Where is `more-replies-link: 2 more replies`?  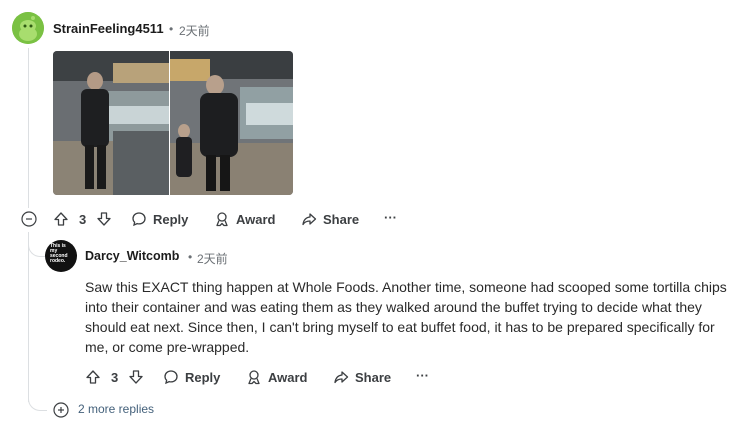 more-replies-link: 2 more replies is located at coordinates (116, 409).